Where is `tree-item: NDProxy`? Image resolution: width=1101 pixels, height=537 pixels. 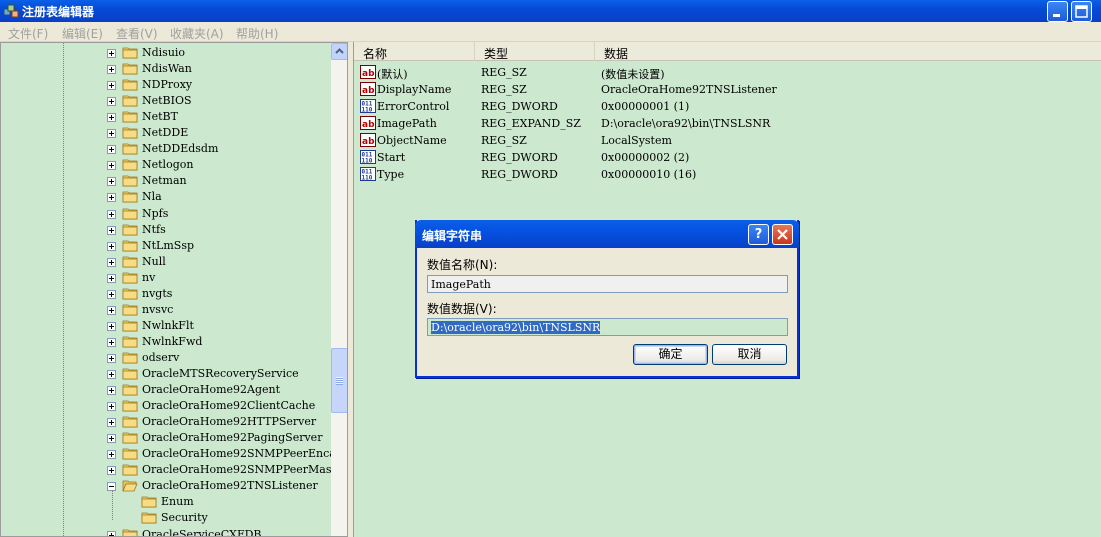
tree-item: NDProxy is located at coordinates (166, 85).